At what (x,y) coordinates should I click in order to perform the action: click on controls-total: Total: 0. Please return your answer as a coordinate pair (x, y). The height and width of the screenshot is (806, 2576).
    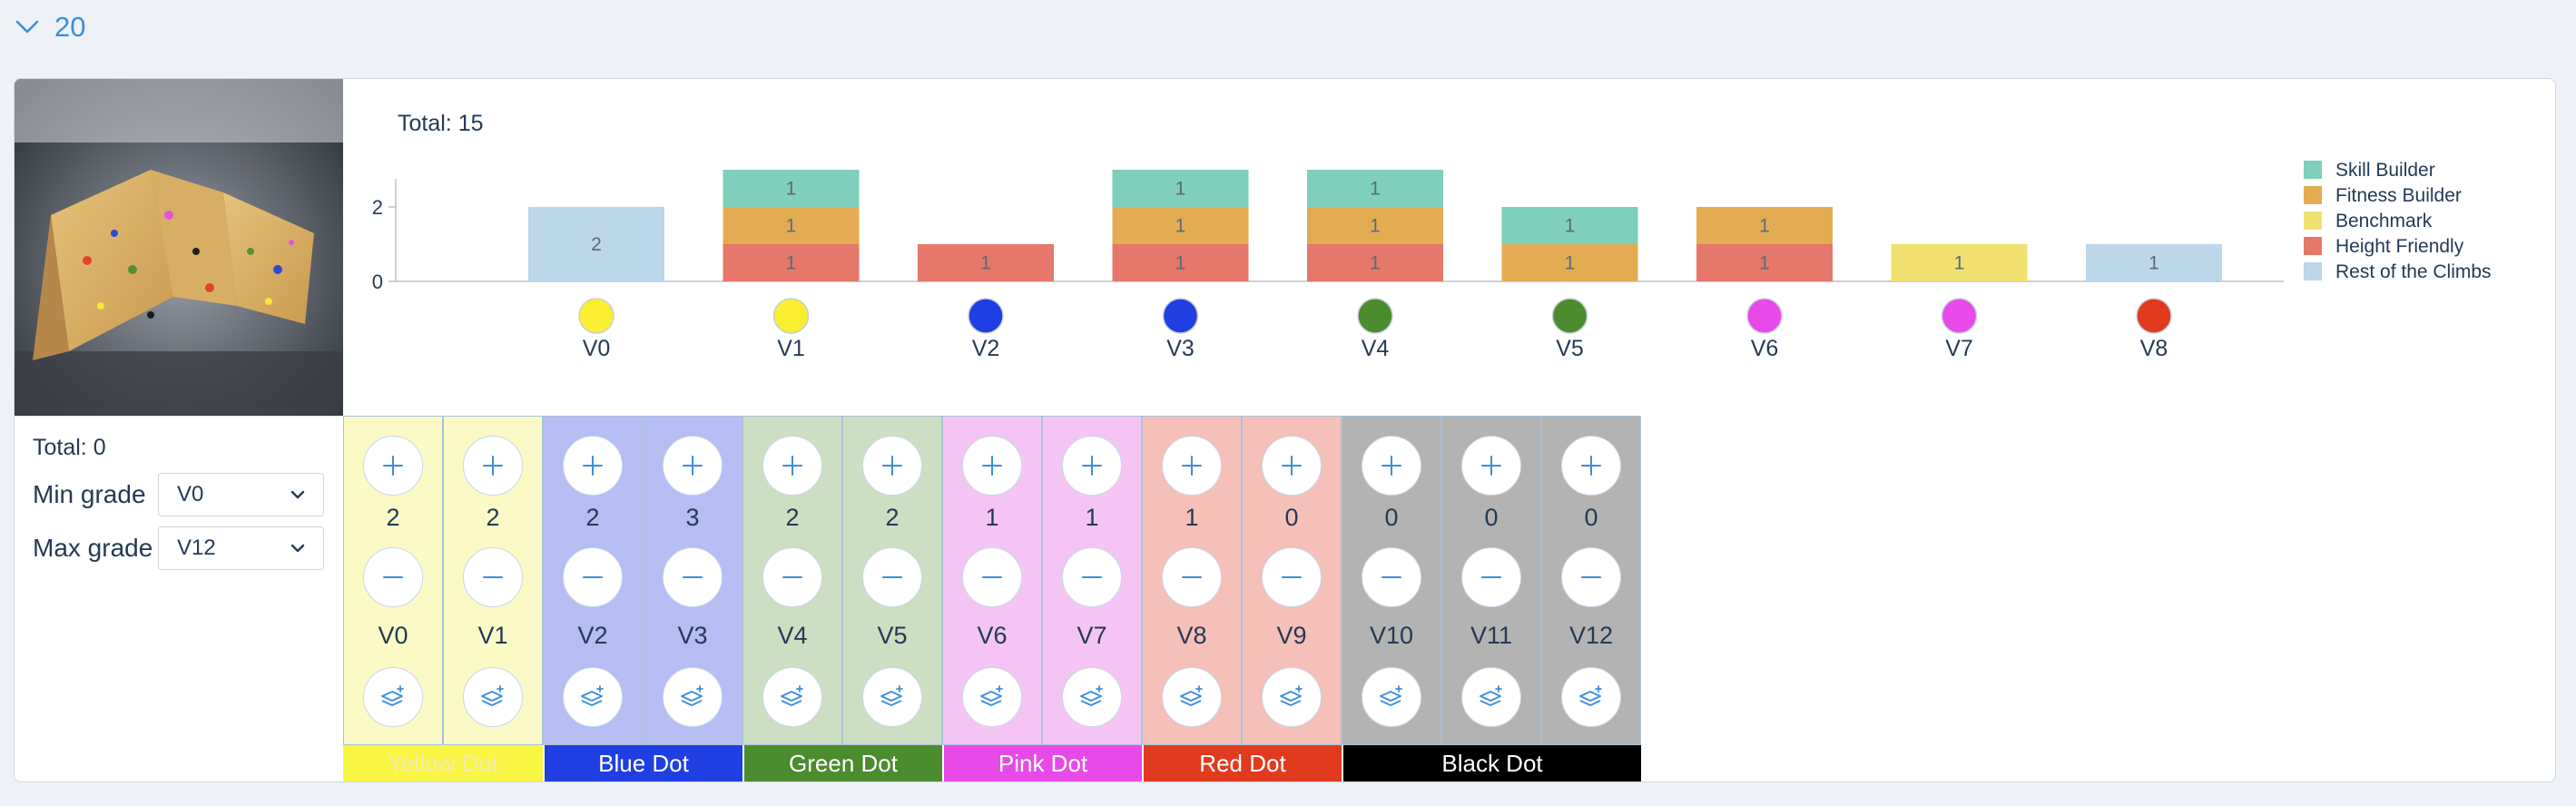
    Looking at the image, I should click on (69, 447).